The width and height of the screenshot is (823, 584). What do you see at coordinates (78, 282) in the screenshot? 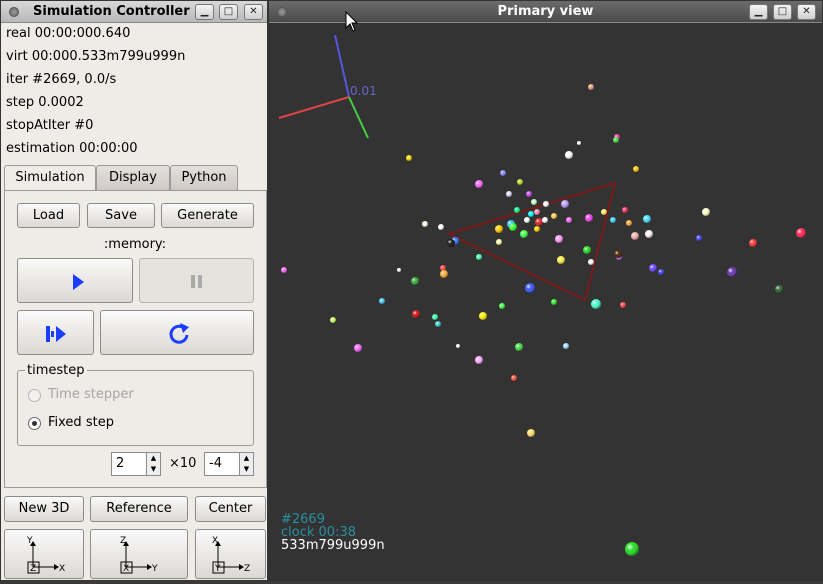
I see `play-icon` at bounding box center [78, 282].